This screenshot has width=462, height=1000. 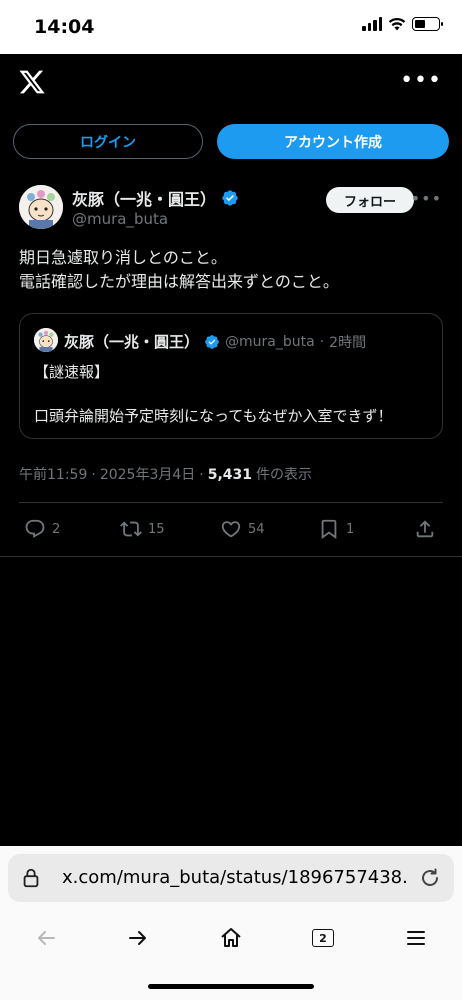 I want to click on bookmark-icon, so click(x=329, y=529).